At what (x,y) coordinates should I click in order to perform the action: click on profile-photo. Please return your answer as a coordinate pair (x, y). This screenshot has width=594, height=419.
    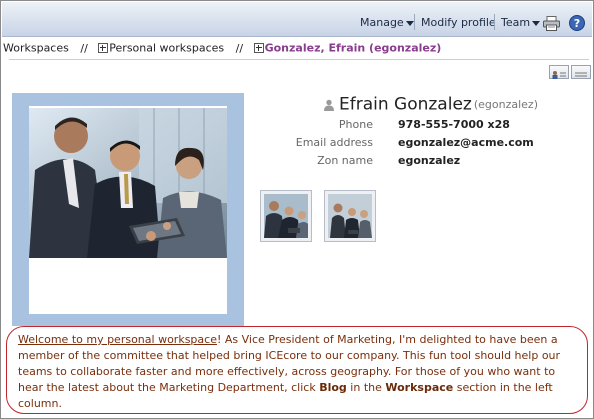
    Looking at the image, I should click on (128, 183).